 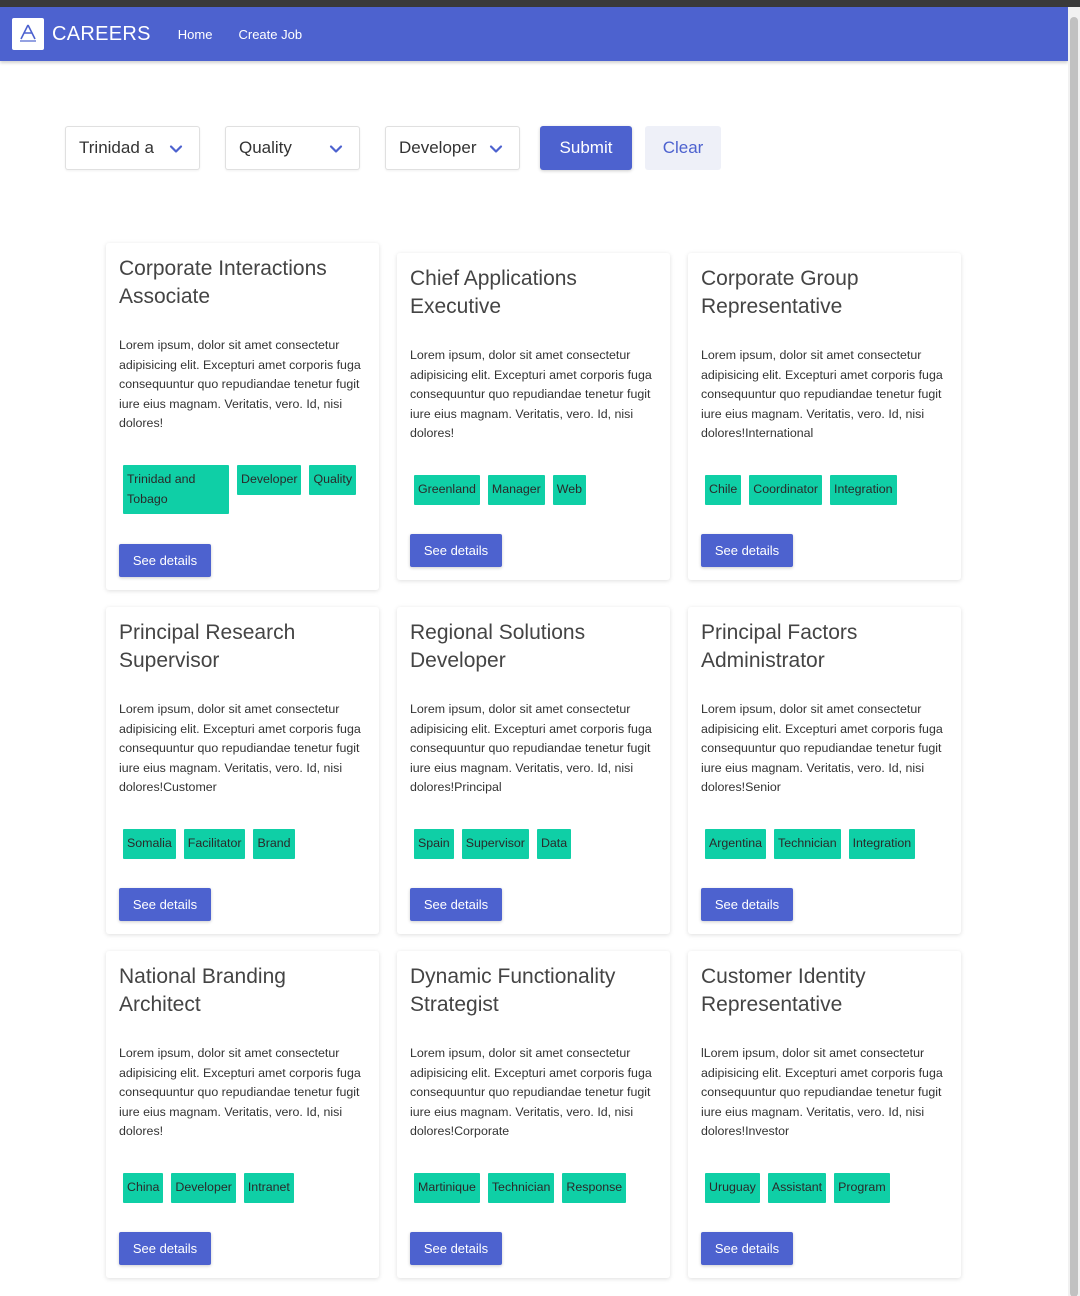 I want to click on tag-location: Somalia, so click(x=149, y=844).